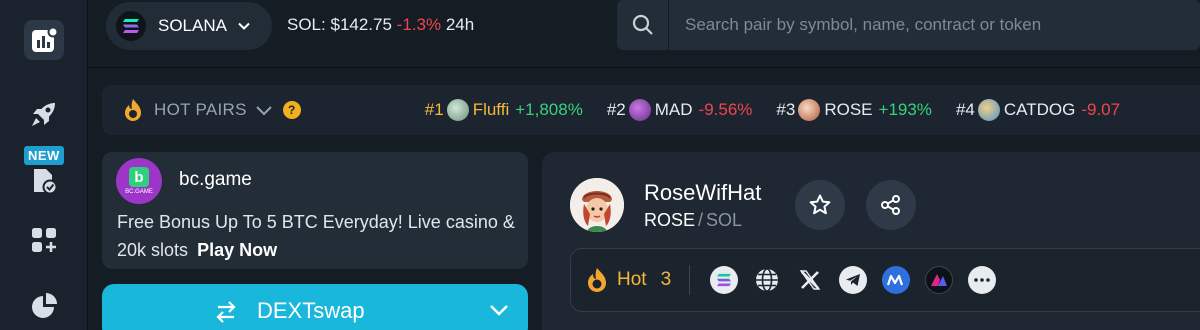 The height and width of the screenshot is (330, 1200). I want to click on search-input, so click(934, 25).